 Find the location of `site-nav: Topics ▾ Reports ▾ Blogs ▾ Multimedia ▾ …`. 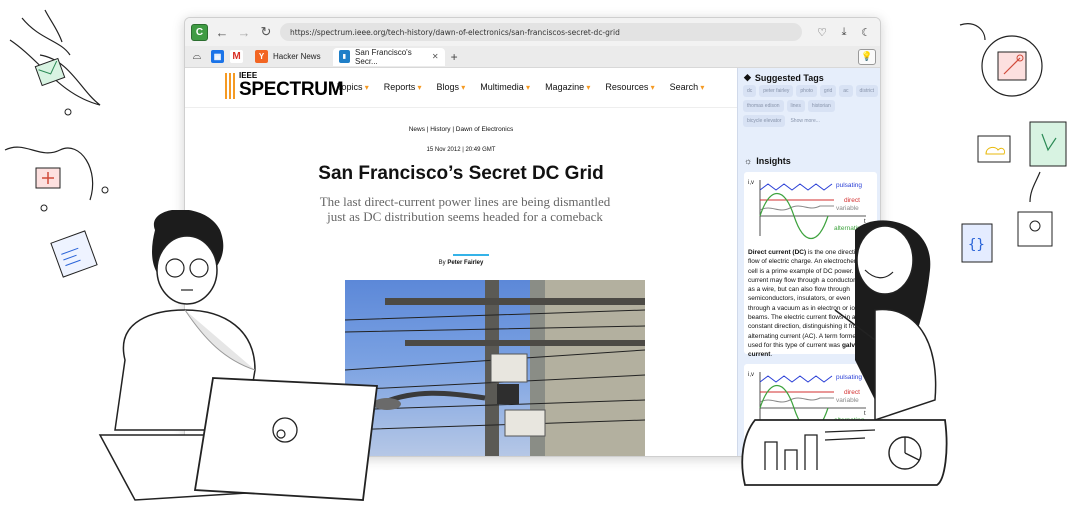

site-nav: Topics ▾ Reports ▾ Blogs ▾ Multimedia ▾ … is located at coordinates (520, 87).